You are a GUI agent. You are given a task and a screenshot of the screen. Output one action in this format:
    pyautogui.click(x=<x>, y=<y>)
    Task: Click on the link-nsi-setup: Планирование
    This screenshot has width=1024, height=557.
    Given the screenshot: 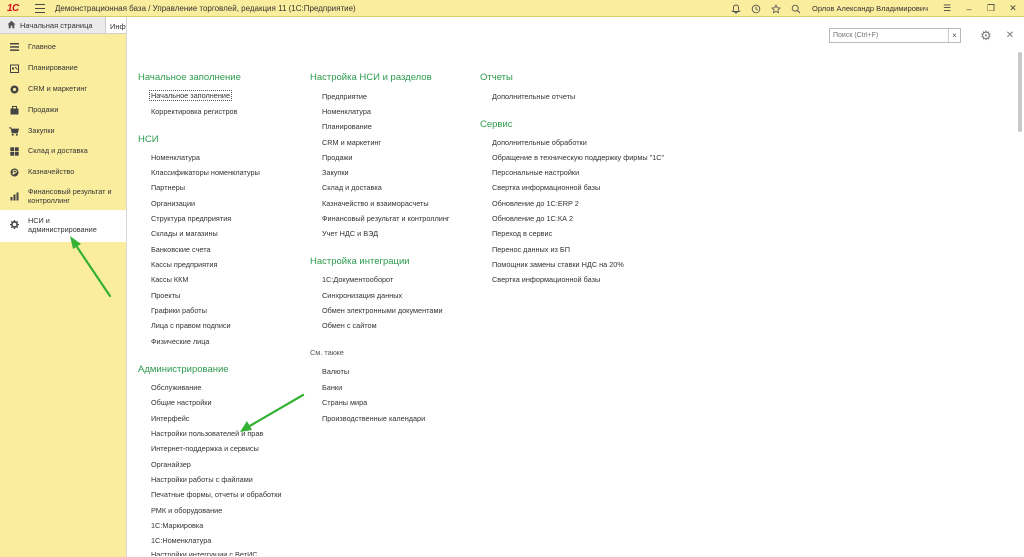 What is the action you would take?
    pyautogui.click(x=347, y=126)
    